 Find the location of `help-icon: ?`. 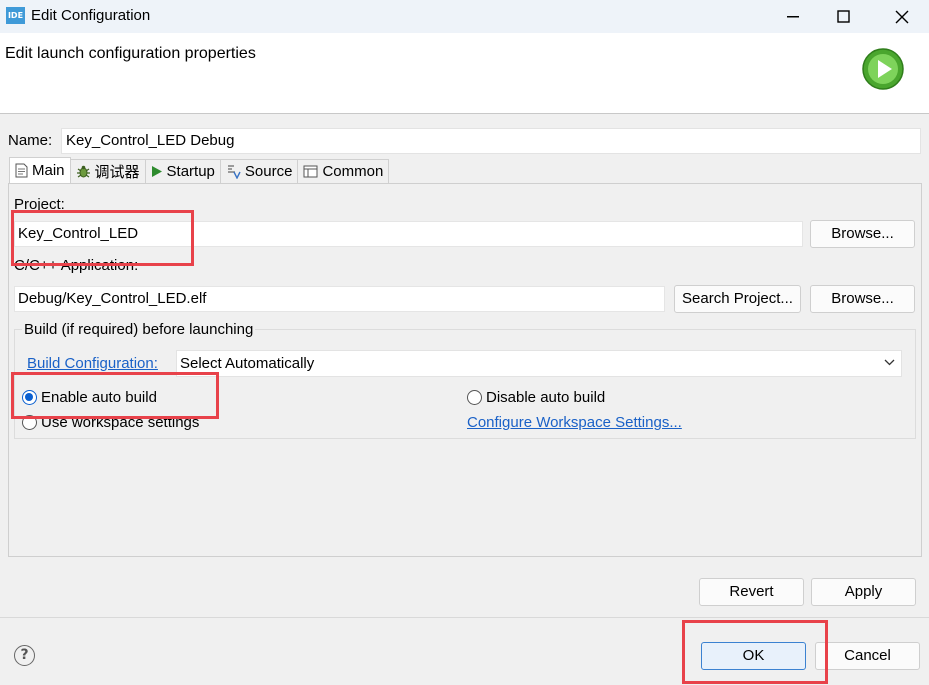

help-icon: ? is located at coordinates (24, 655).